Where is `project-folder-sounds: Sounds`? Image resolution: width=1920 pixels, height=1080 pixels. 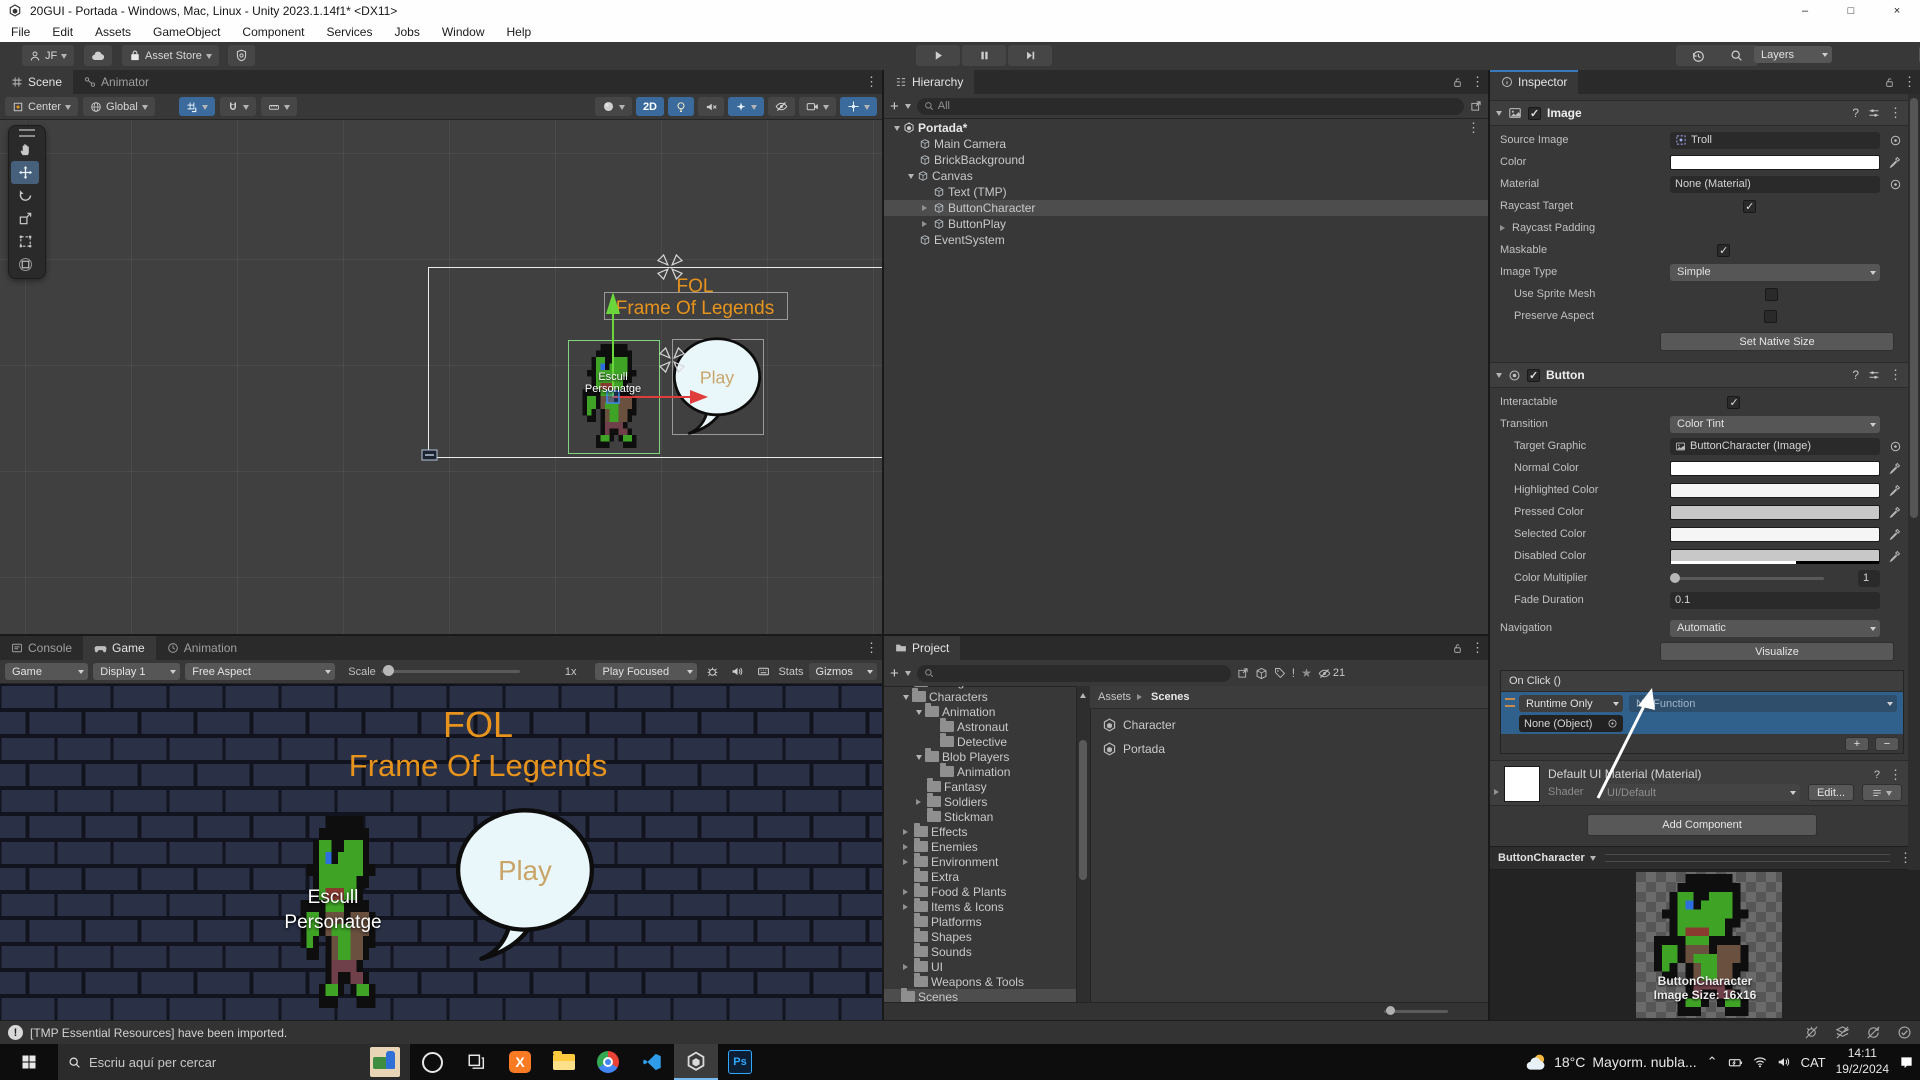 project-folder-sounds: Sounds is located at coordinates (980, 951).